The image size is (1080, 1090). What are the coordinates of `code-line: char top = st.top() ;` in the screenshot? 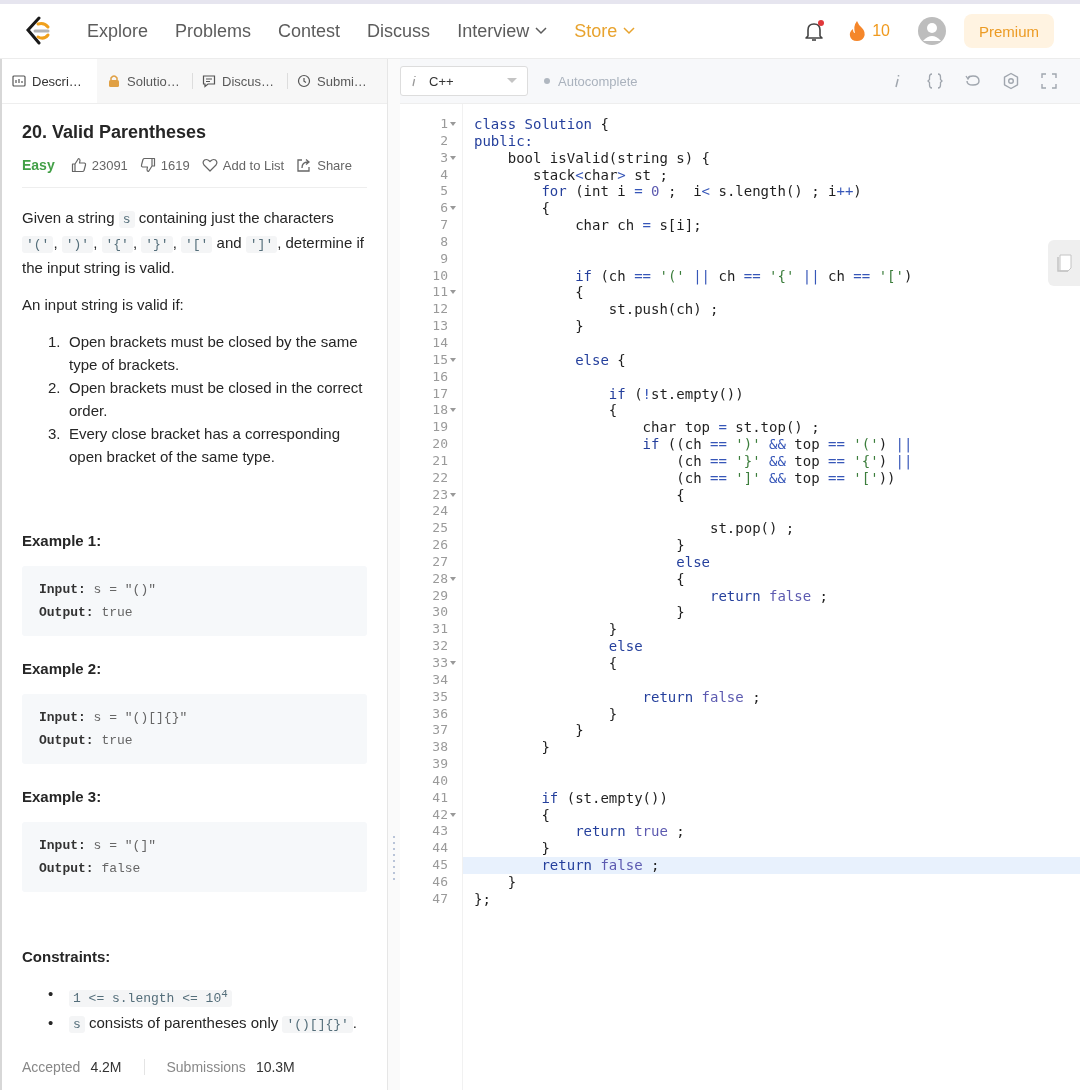 It's located at (731, 428).